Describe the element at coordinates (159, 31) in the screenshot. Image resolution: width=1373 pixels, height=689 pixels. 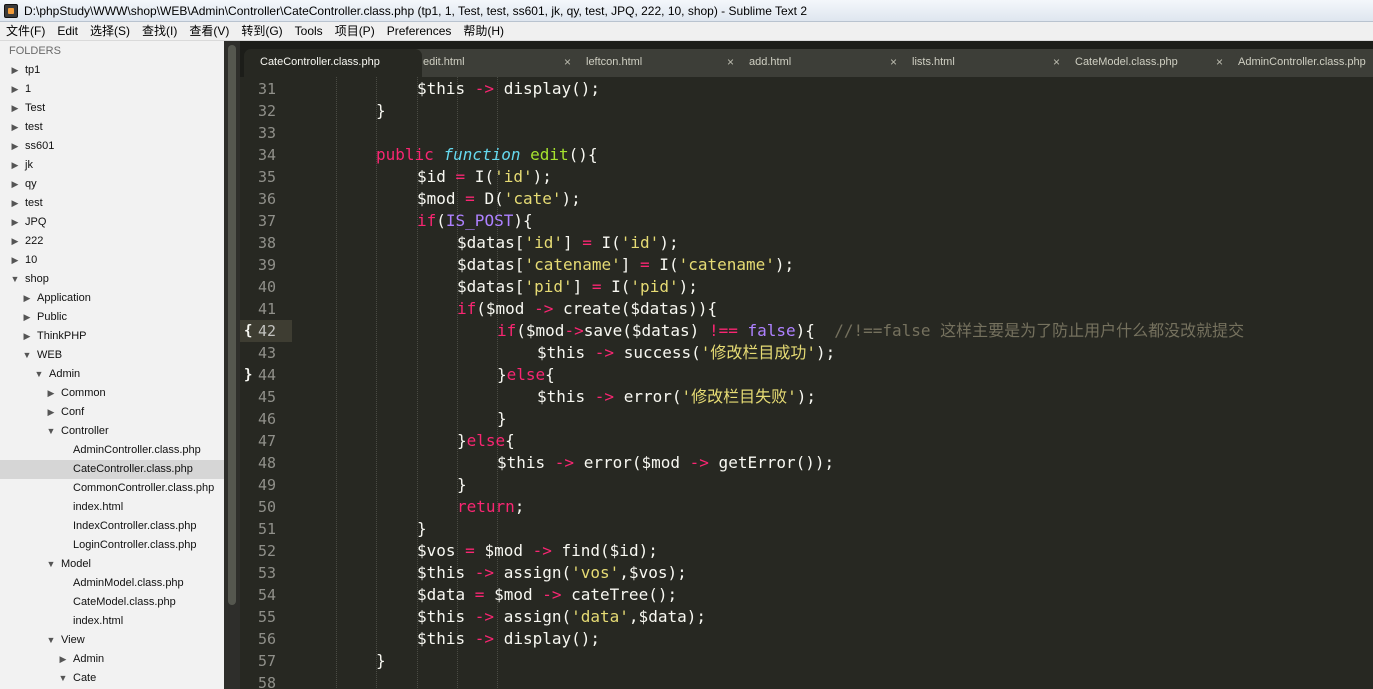
I see `menu-item: 查找(I)` at that location.